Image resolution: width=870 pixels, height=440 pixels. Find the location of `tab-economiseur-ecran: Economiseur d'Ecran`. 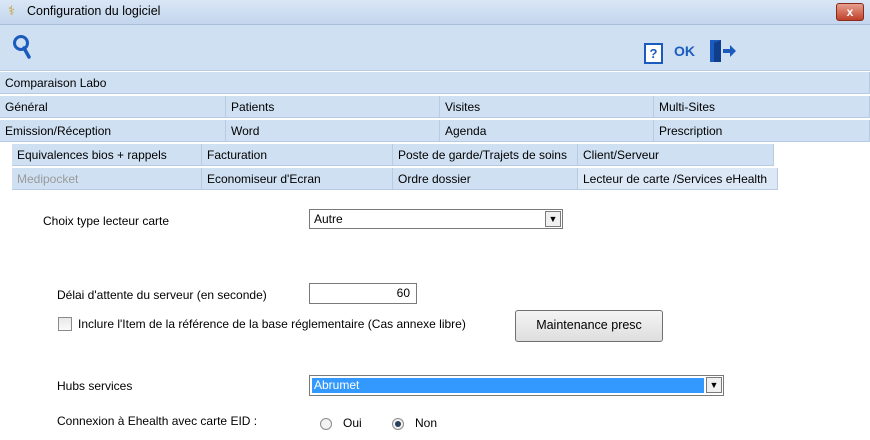

tab-economiseur-ecran: Economiseur d'Ecran is located at coordinates (297, 179).